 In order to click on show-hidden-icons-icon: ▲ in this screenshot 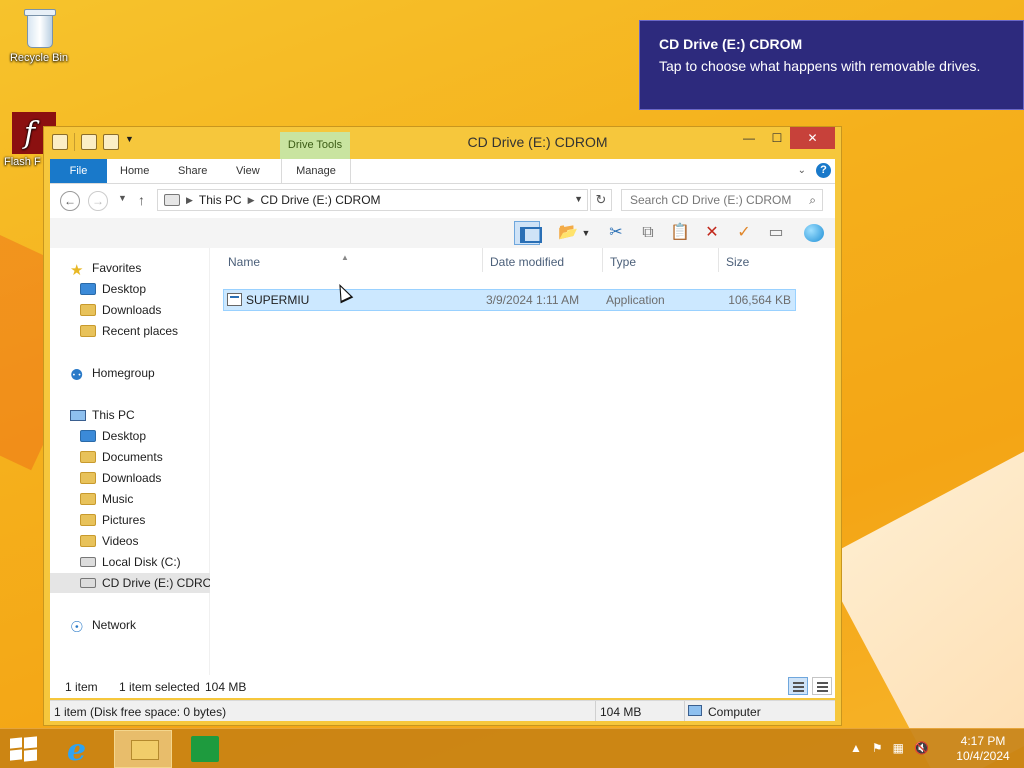, I will do `click(856, 748)`.